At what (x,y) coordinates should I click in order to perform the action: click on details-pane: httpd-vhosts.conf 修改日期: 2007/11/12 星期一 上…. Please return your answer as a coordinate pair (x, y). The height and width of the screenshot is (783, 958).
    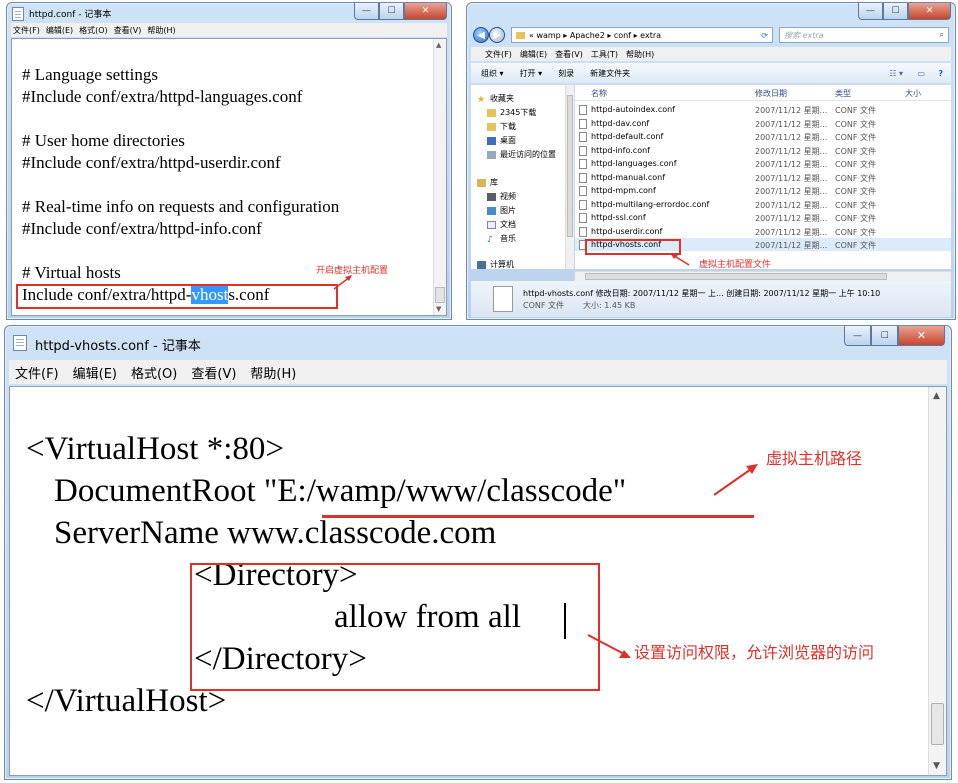
    Looking at the image, I should click on (711, 299).